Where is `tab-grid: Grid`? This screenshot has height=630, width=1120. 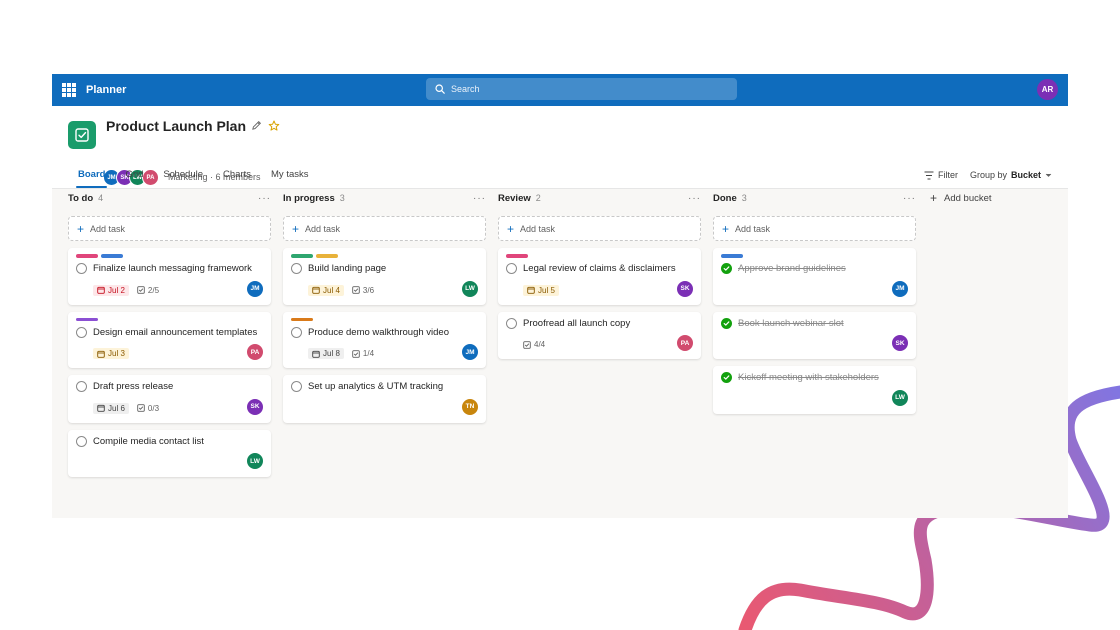
tab-grid: Grid is located at coordinates (134, 174).